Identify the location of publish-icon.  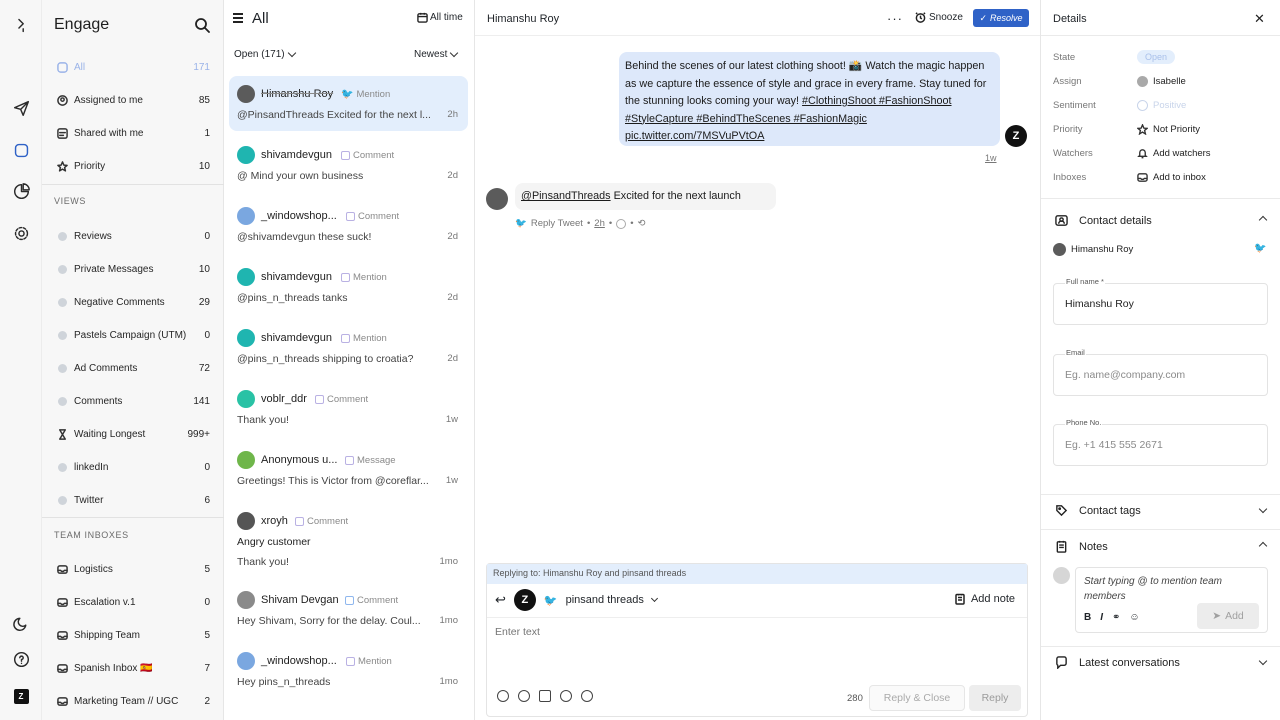
(21, 108).